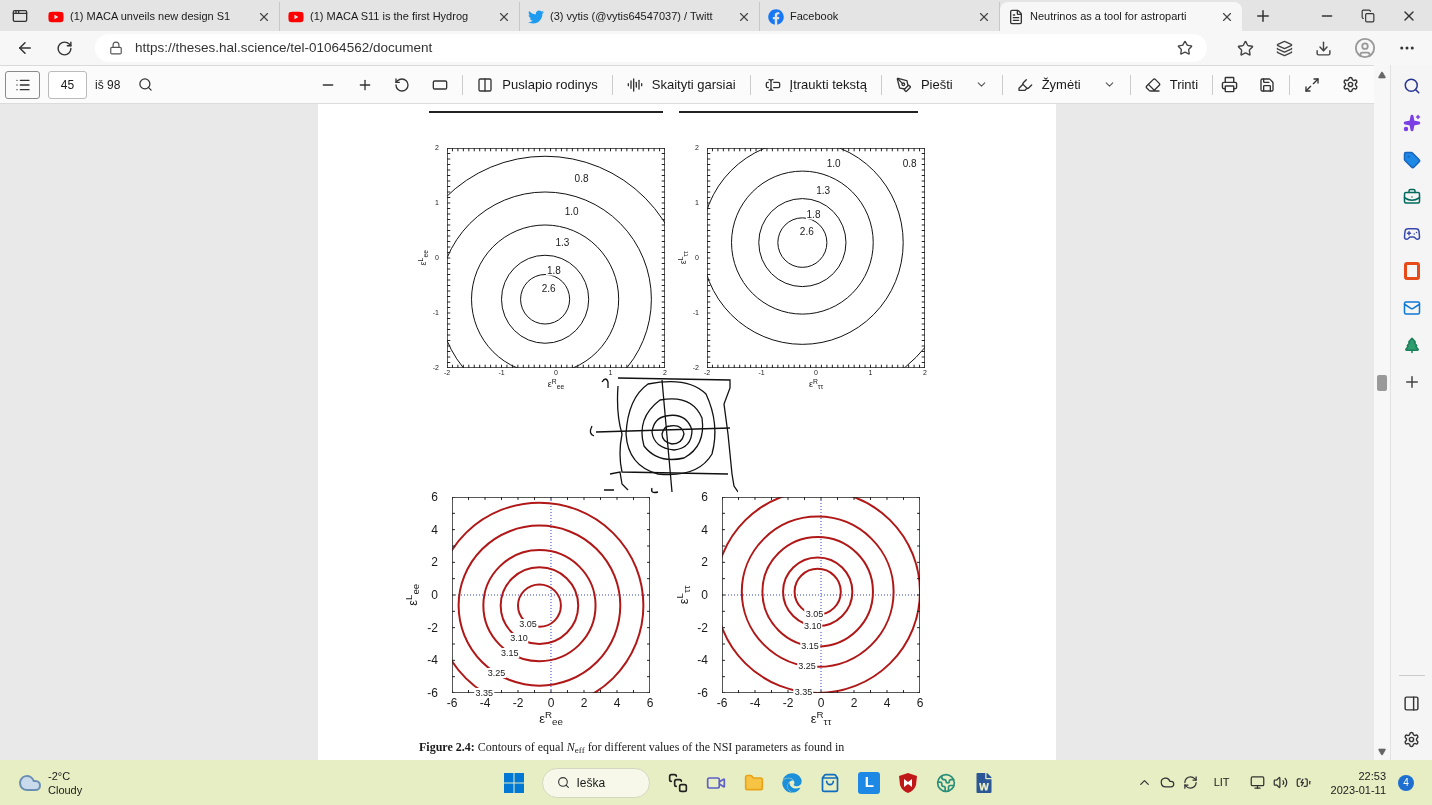 This screenshot has height=805, width=1432. I want to click on taskbar-search-field: Ieška, so click(596, 782).